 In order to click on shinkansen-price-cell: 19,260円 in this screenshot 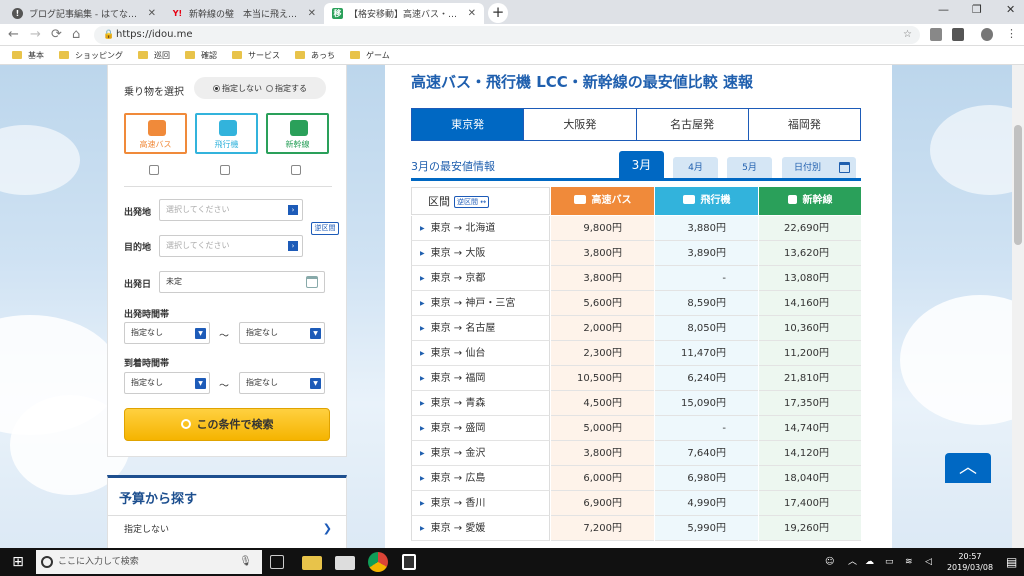, I will do `click(810, 528)`.